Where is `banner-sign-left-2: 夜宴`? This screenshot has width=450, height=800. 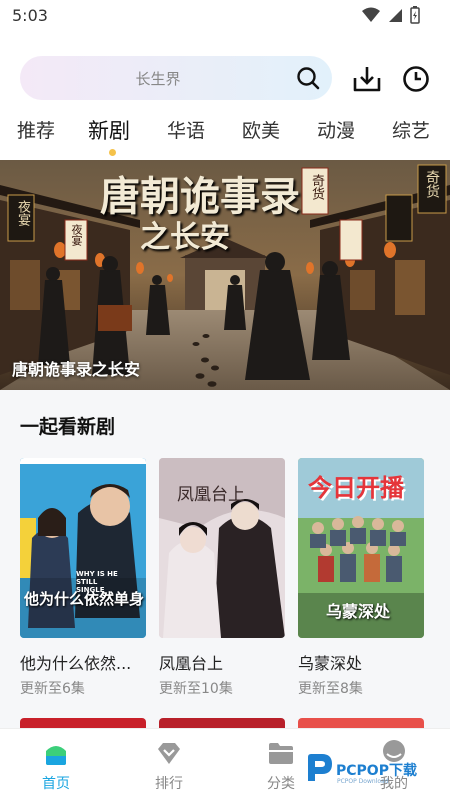
banner-sign-left-2: 夜宴 is located at coordinates (76, 235).